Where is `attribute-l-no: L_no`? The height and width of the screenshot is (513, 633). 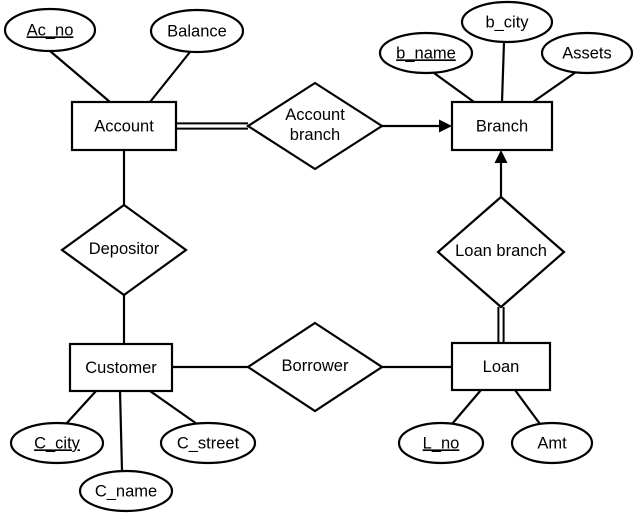 attribute-l-no: L_no is located at coordinates (441, 443).